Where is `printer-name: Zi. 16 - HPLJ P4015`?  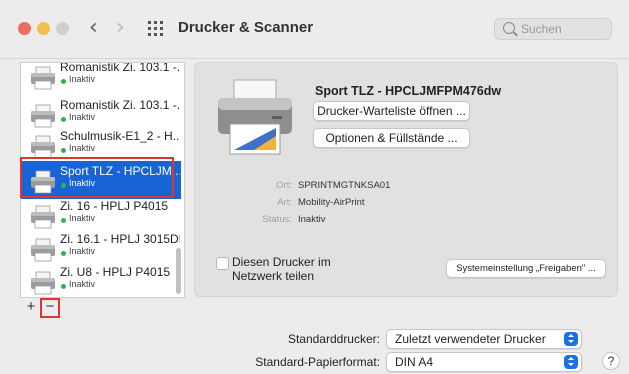
printer-name: Zi. 16 - HPLJ P4015 is located at coordinates (114, 206).